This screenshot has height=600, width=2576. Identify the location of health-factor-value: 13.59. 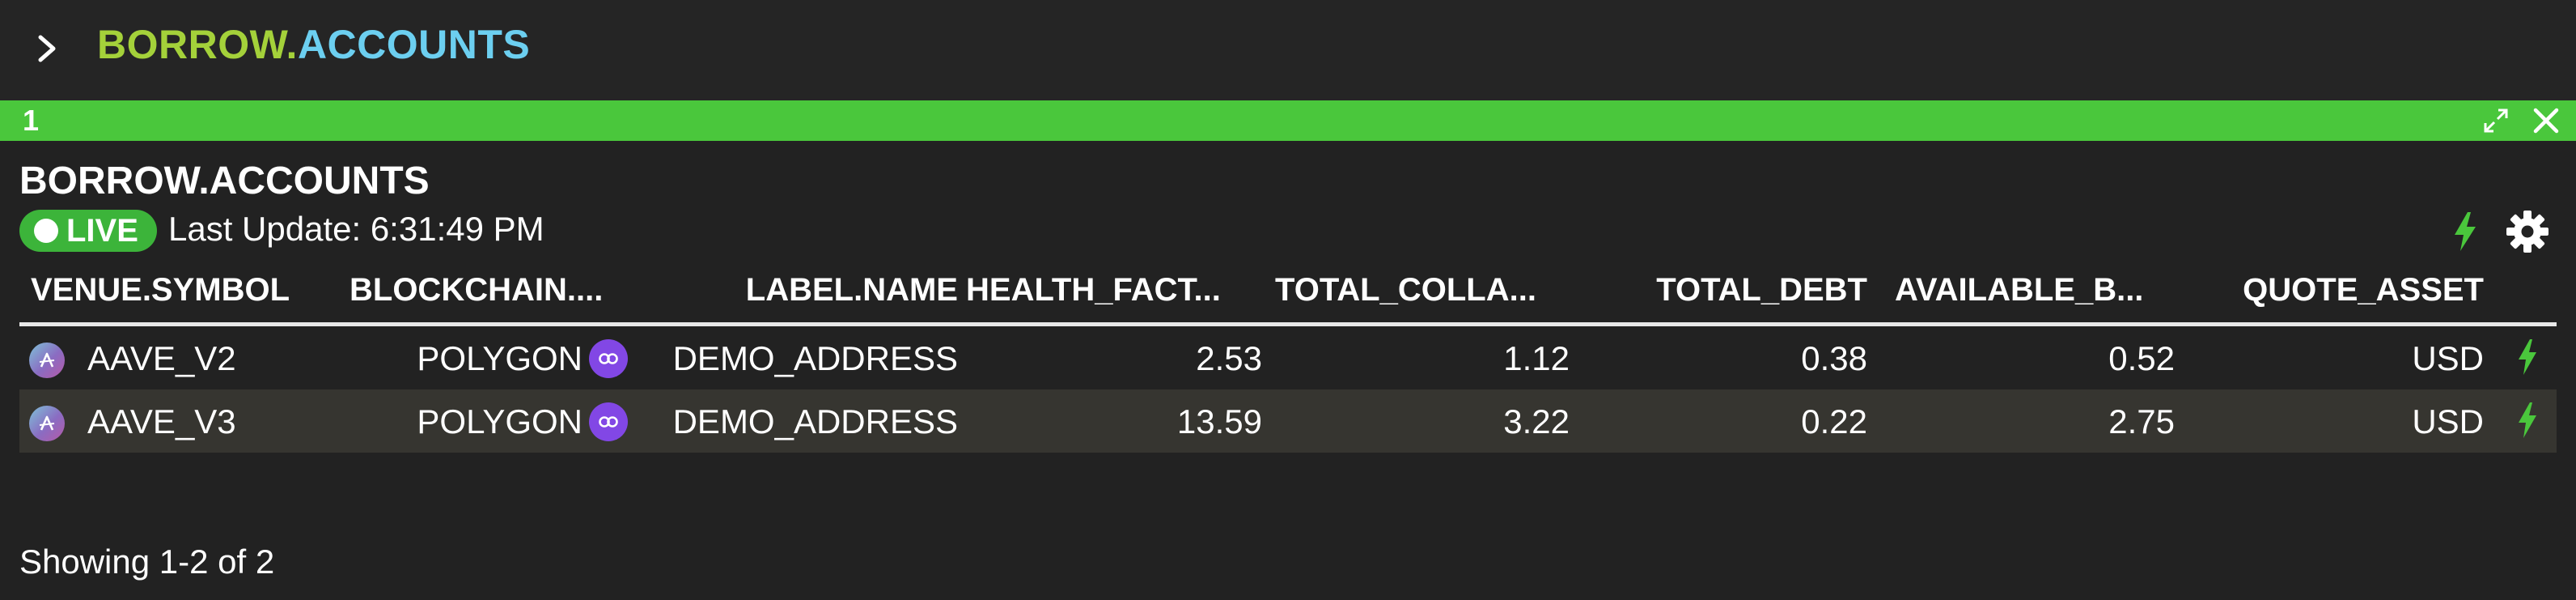
(1219, 421).